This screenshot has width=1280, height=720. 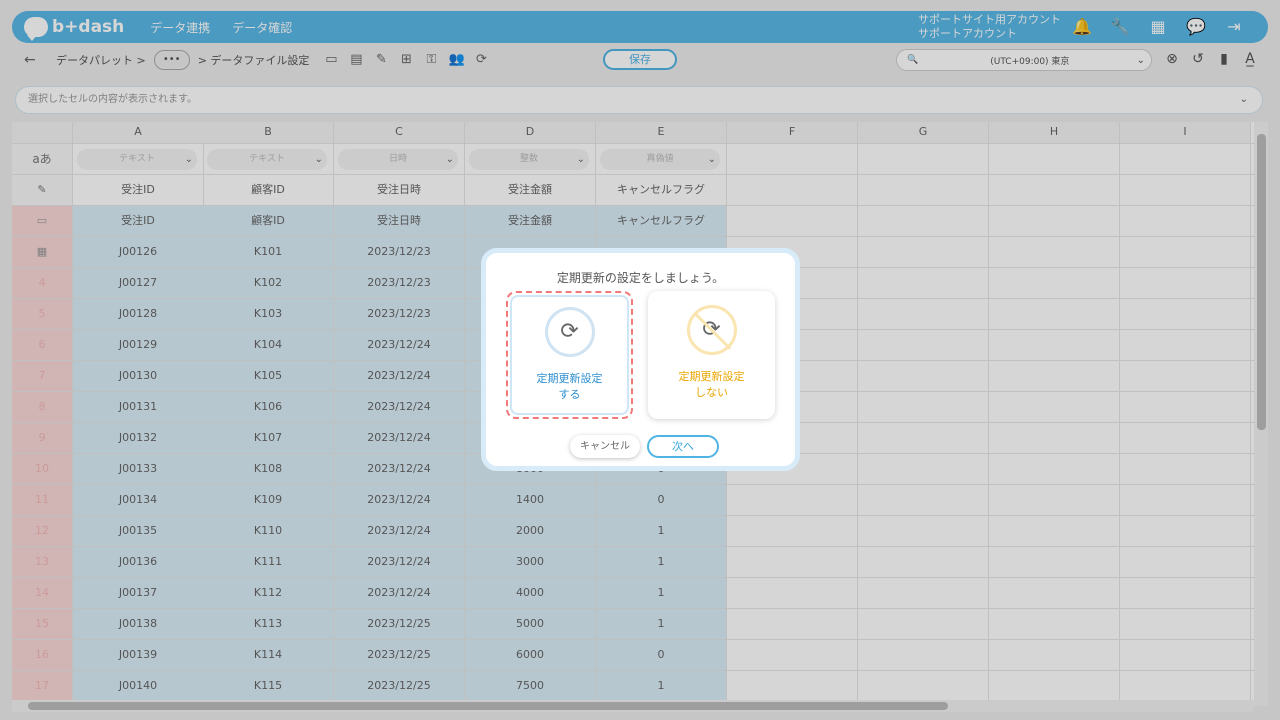 I want to click on modal-title: 定期更新の設定をしましょう。, so click(x=640, y=278).